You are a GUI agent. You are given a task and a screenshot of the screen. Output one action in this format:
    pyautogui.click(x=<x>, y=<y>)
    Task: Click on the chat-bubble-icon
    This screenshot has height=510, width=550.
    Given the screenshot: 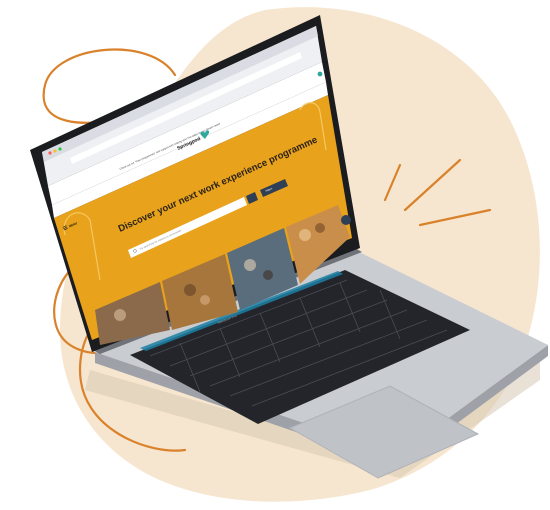 What is the action you would take?
    pyautogui.click(x=346, y=220)
    